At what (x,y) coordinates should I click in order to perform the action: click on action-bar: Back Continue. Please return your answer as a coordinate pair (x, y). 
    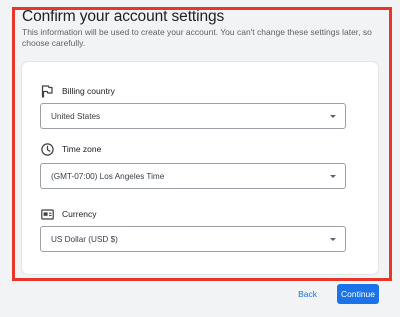
    Looking at the image, I should click on (334, 294).